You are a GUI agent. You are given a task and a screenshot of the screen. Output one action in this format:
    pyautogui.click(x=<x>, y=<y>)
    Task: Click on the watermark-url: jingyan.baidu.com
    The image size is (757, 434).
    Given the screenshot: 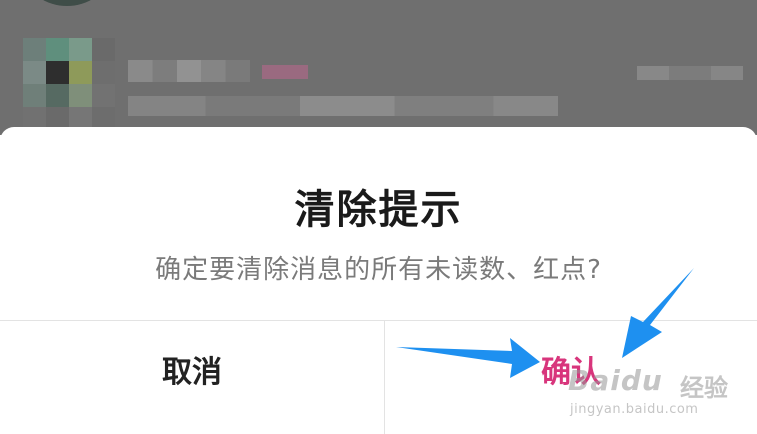 What is the action you would take?
    pyautogui.click(x=634, y=409)
    